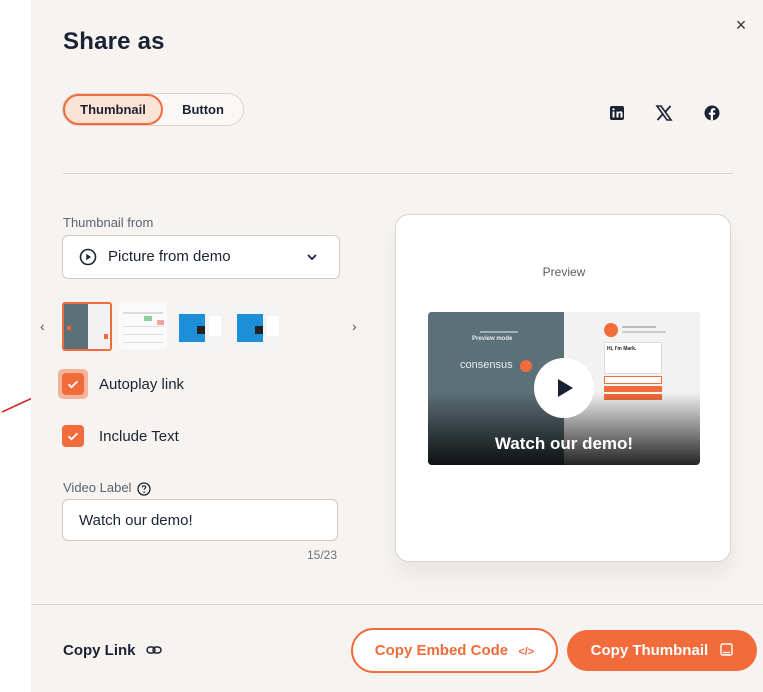  I want to click on preview-label: Preview, so click(564, 272).